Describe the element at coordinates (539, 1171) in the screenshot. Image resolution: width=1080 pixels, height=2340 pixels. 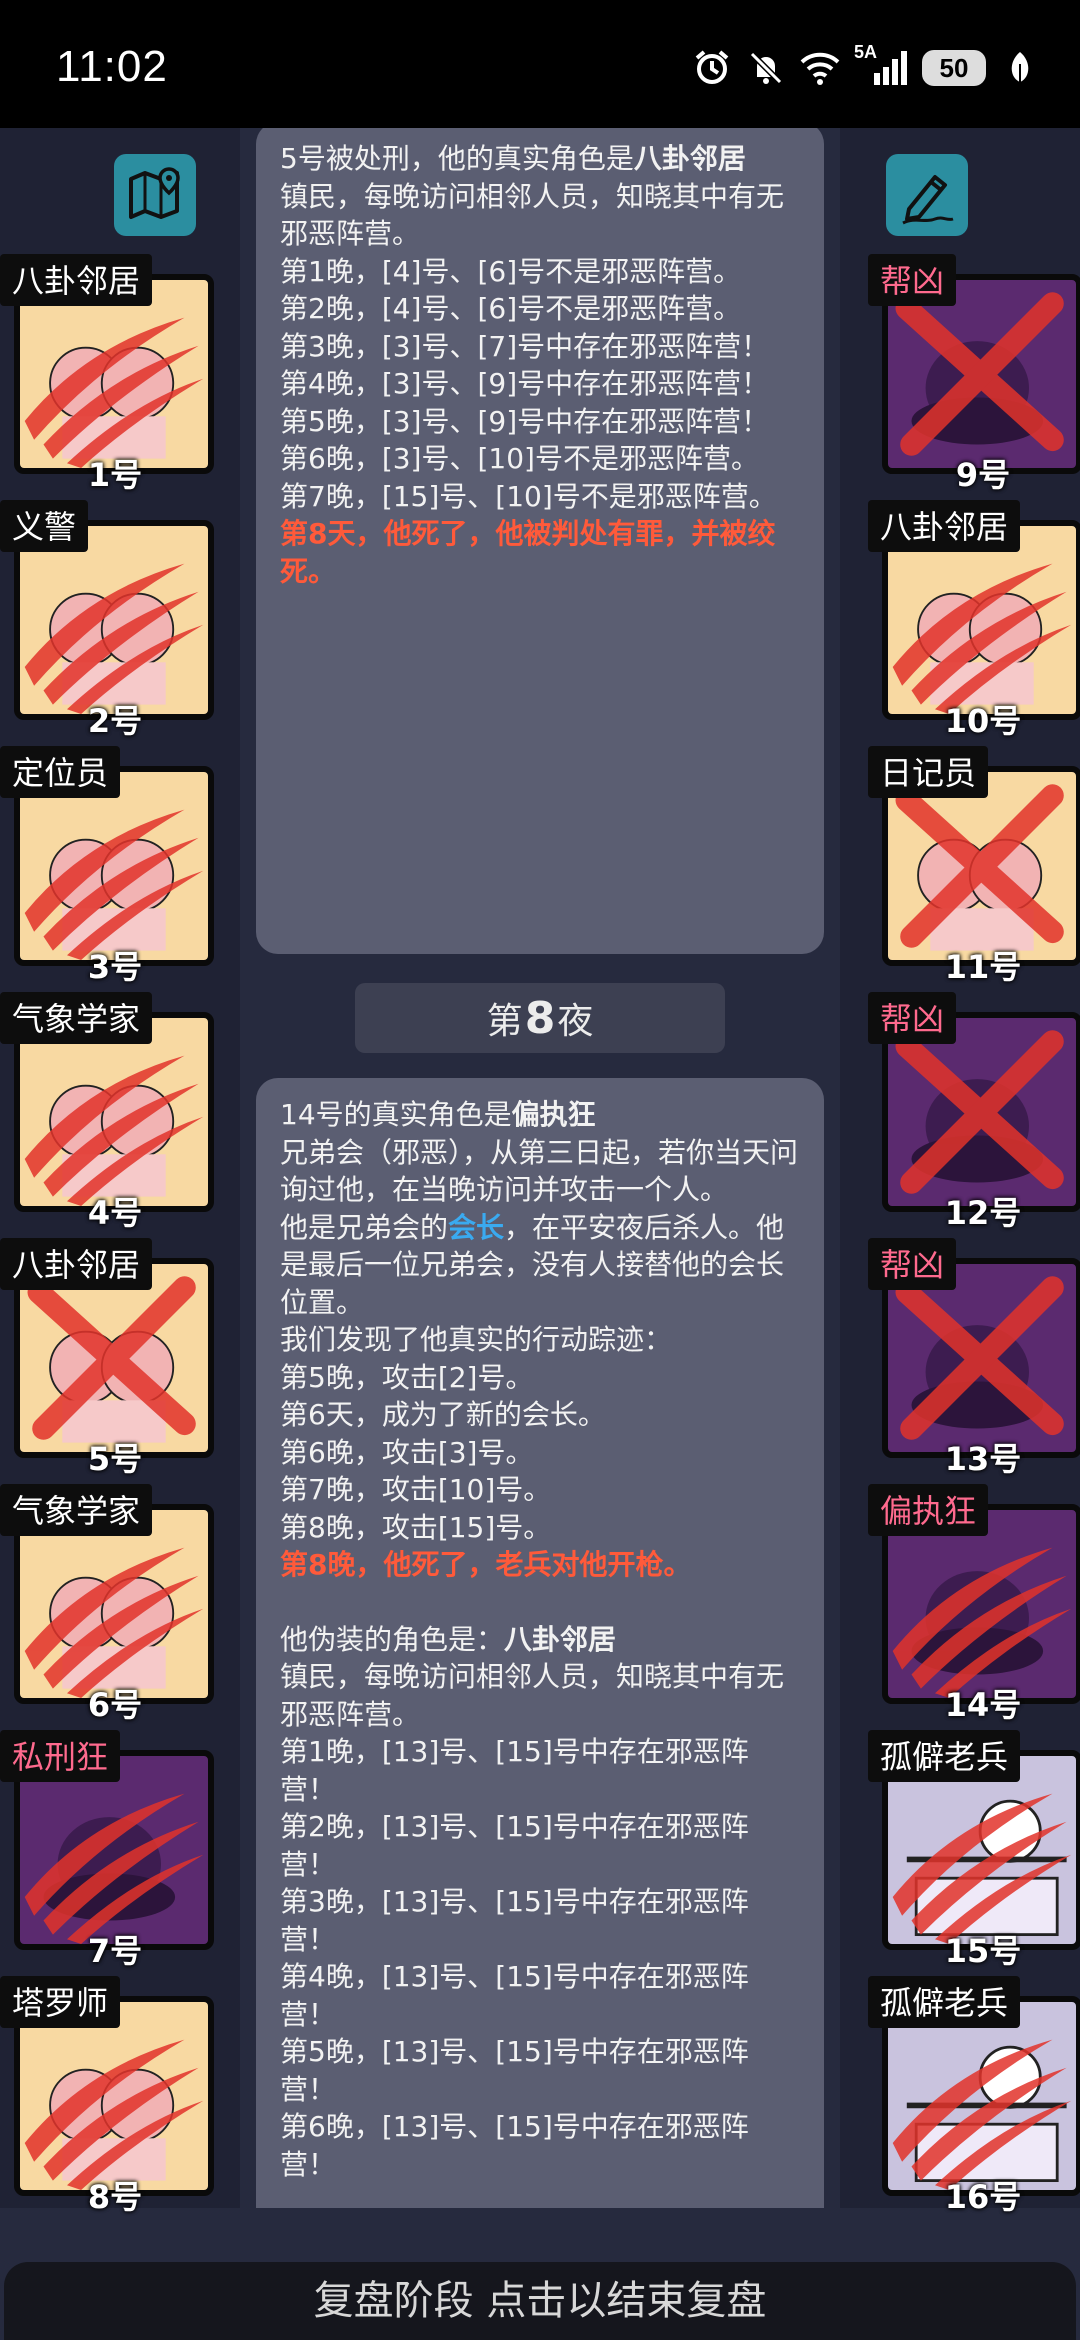
I see `panel2-desc: 兄弟会（邪恶），从第三日起，若你当天问询过他，在当晚访问并攻击一个人。` at that location.